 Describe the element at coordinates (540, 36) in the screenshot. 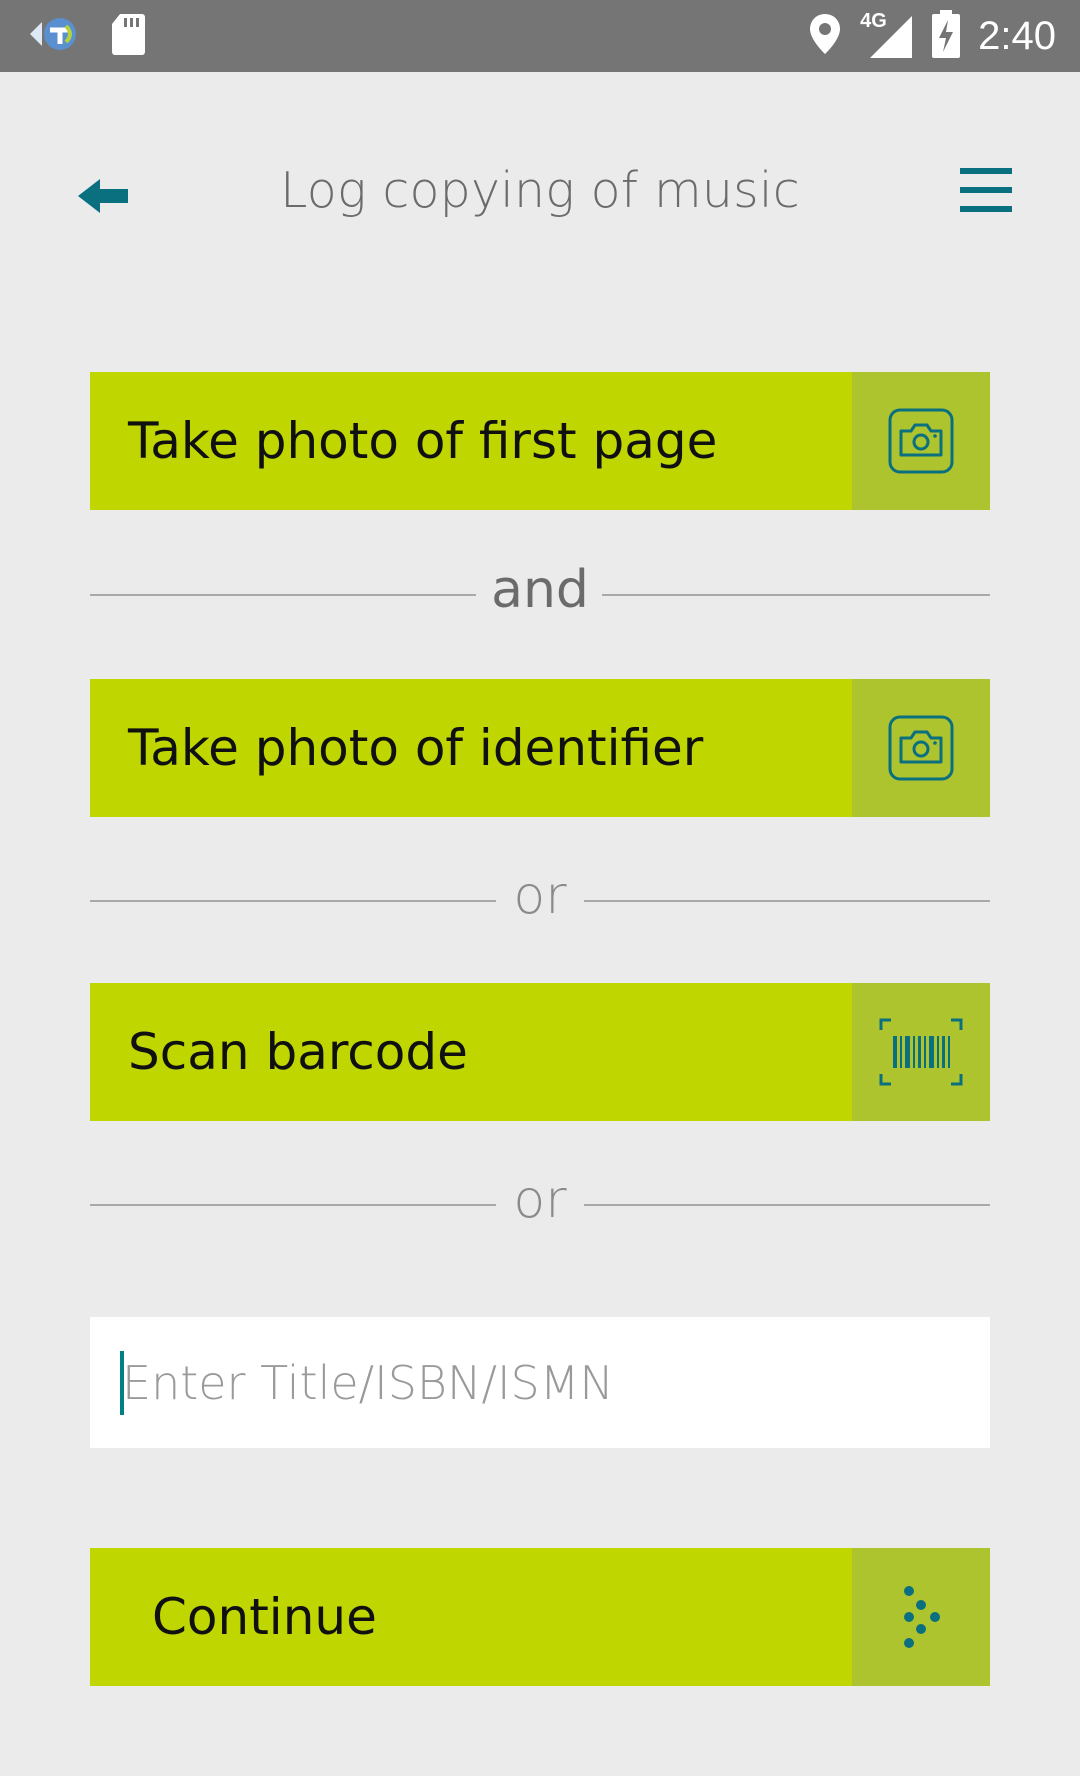

I see `status-bar: 4G 2:40` at that location.